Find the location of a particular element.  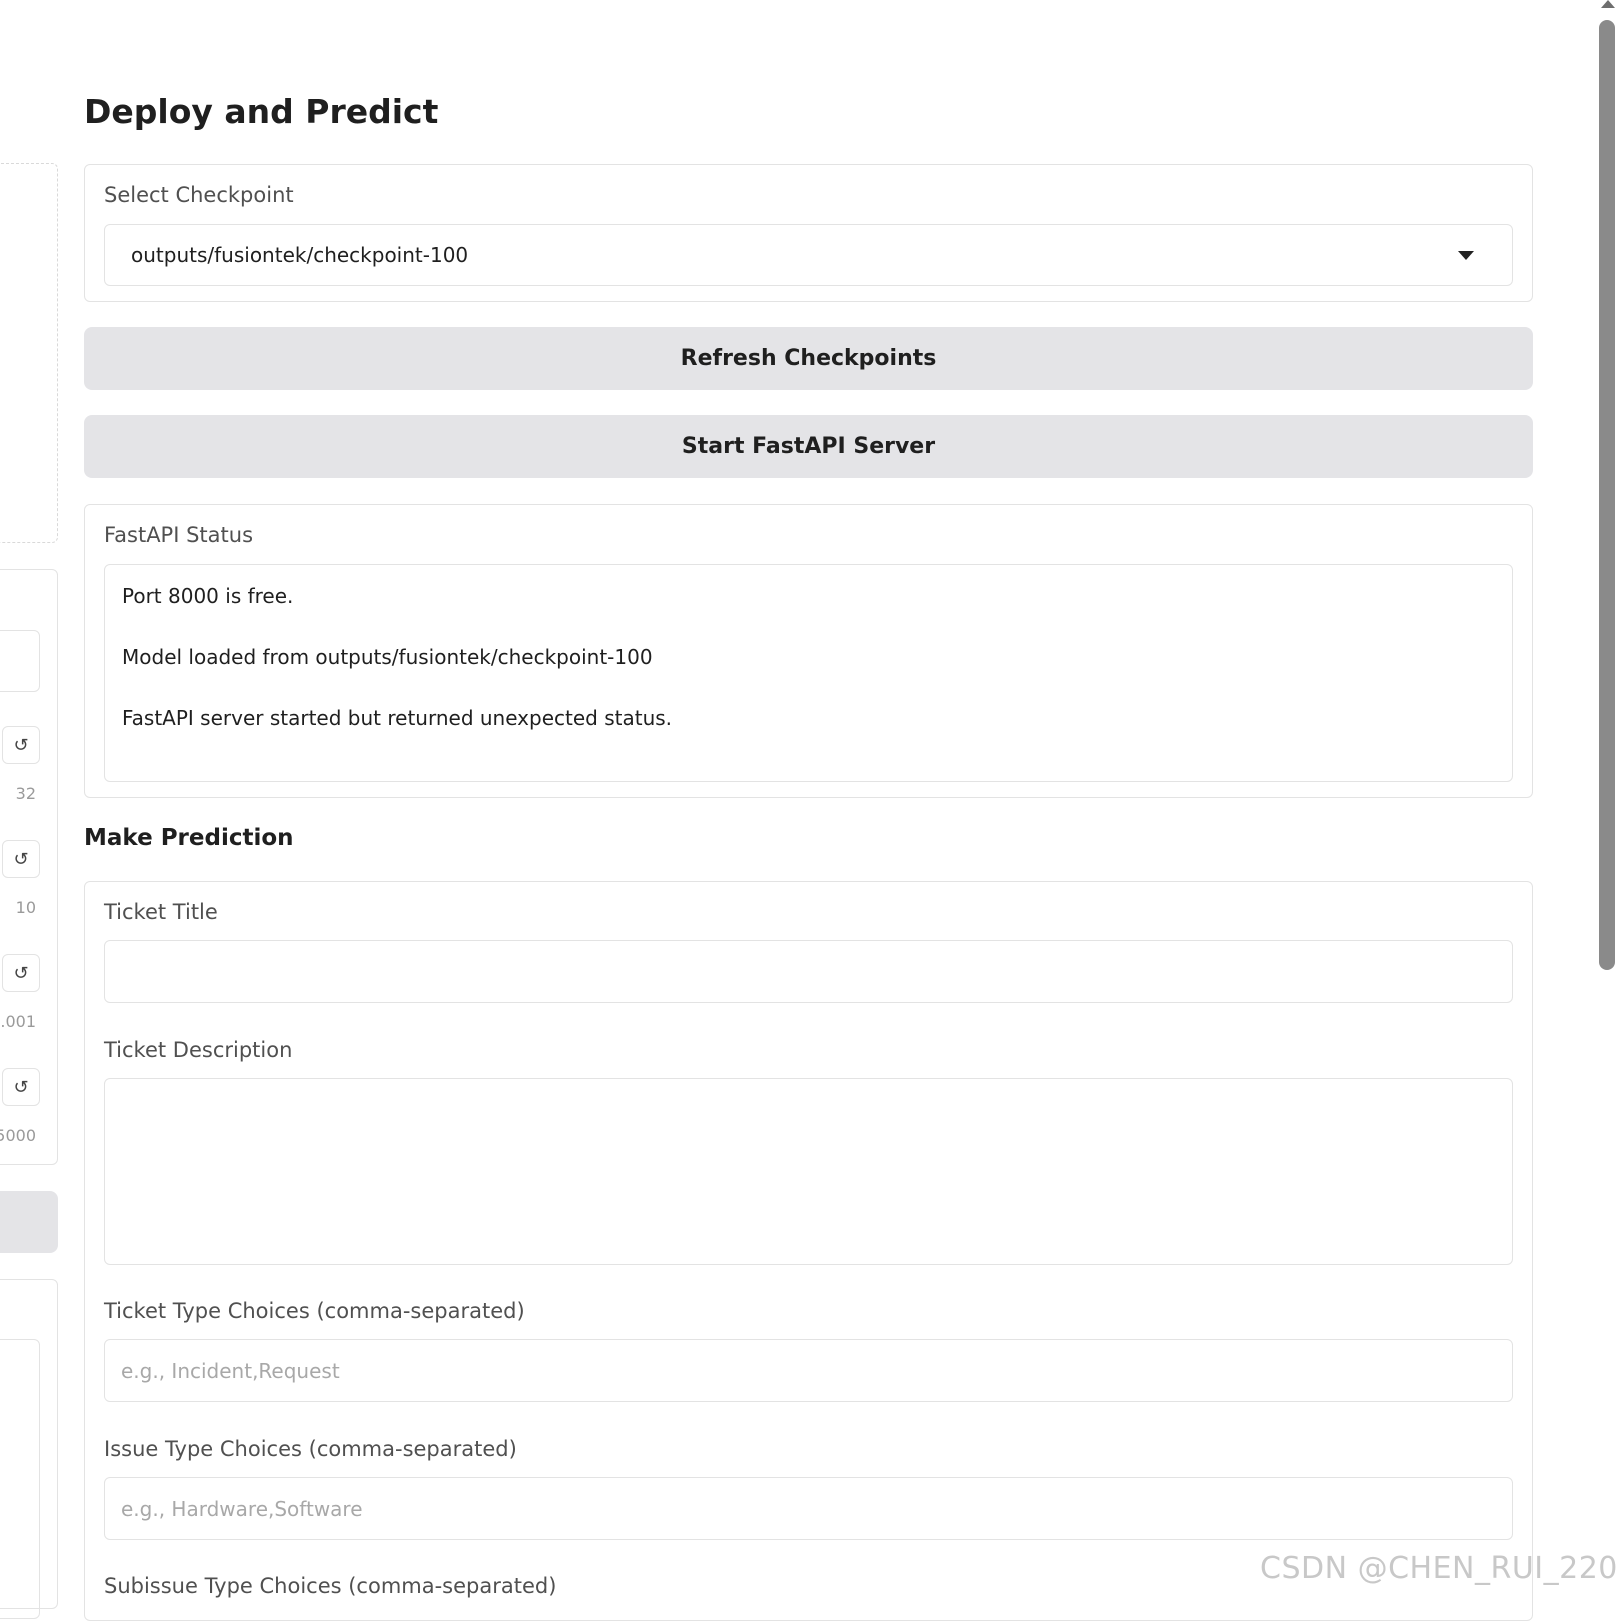

scroll-up-arrow-icon is located at coordinates (1608, 4).